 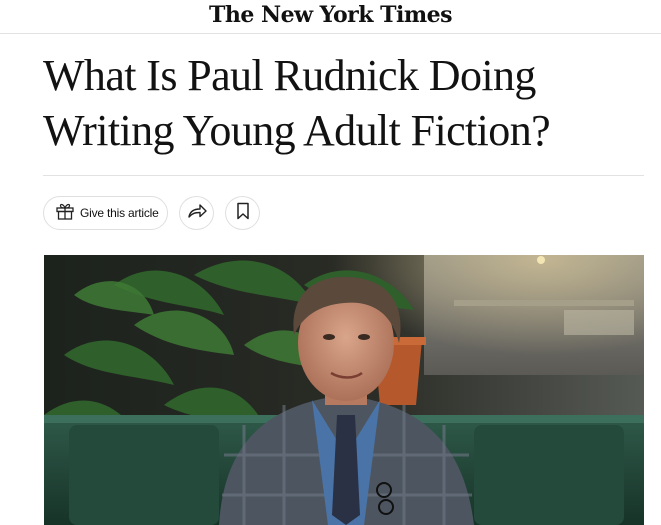 I want to click on masthead: The New York Times, so click(x=330, y=17).